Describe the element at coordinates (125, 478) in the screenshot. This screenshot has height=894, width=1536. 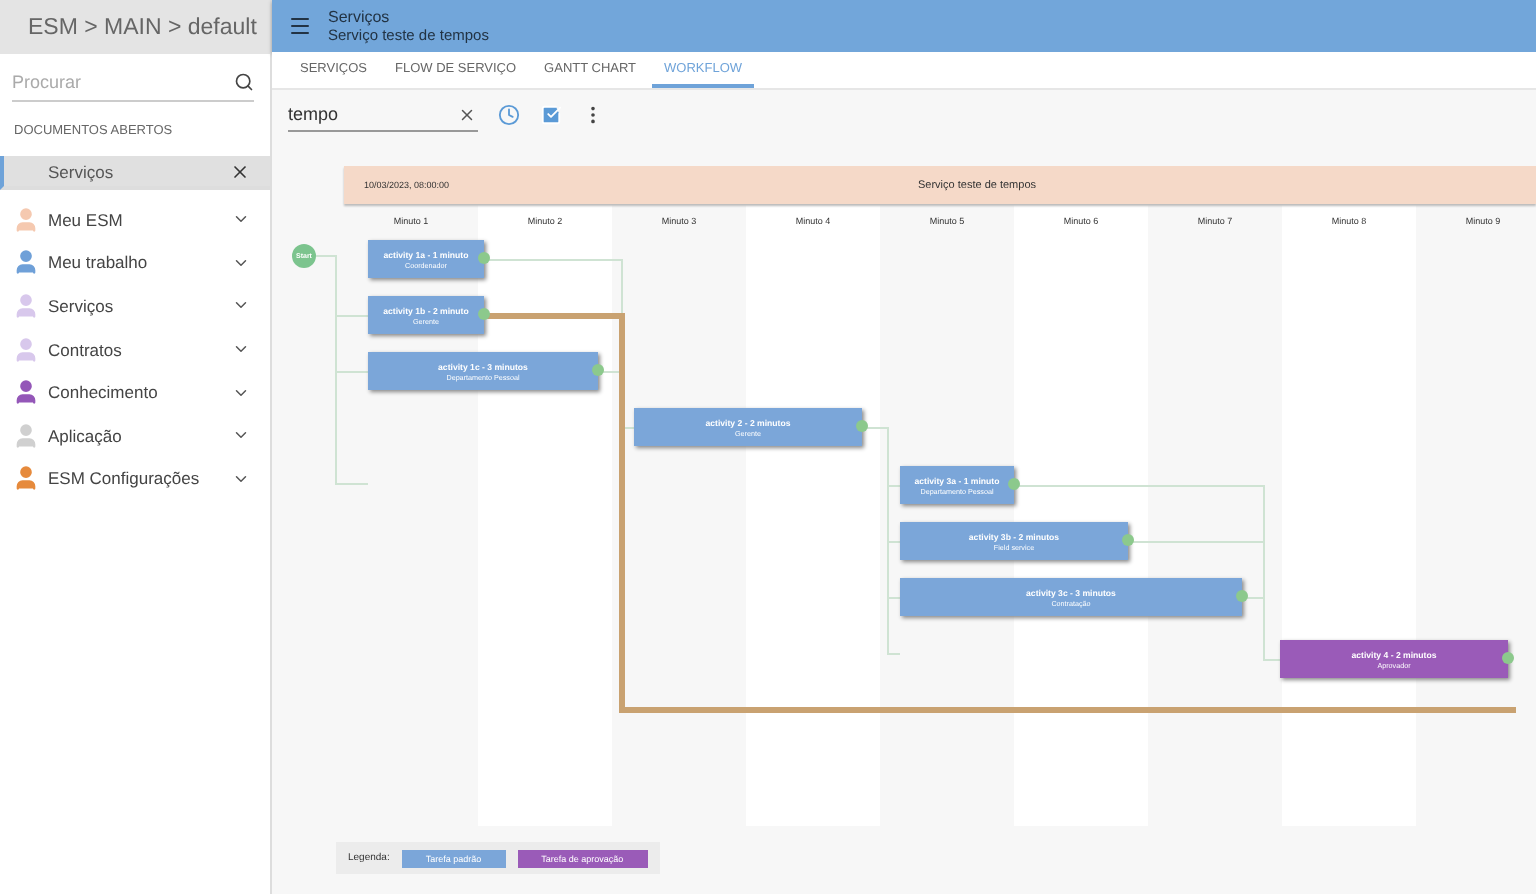
I see `menu-label: ESM Configurações` at that location.